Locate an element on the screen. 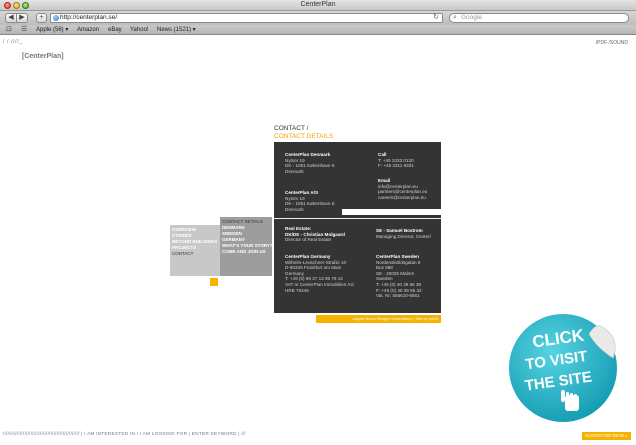 The width and height of the screenshot is (636, 445). bookmark-news: News (1521) ▾ is located at coordinates (176, 30).